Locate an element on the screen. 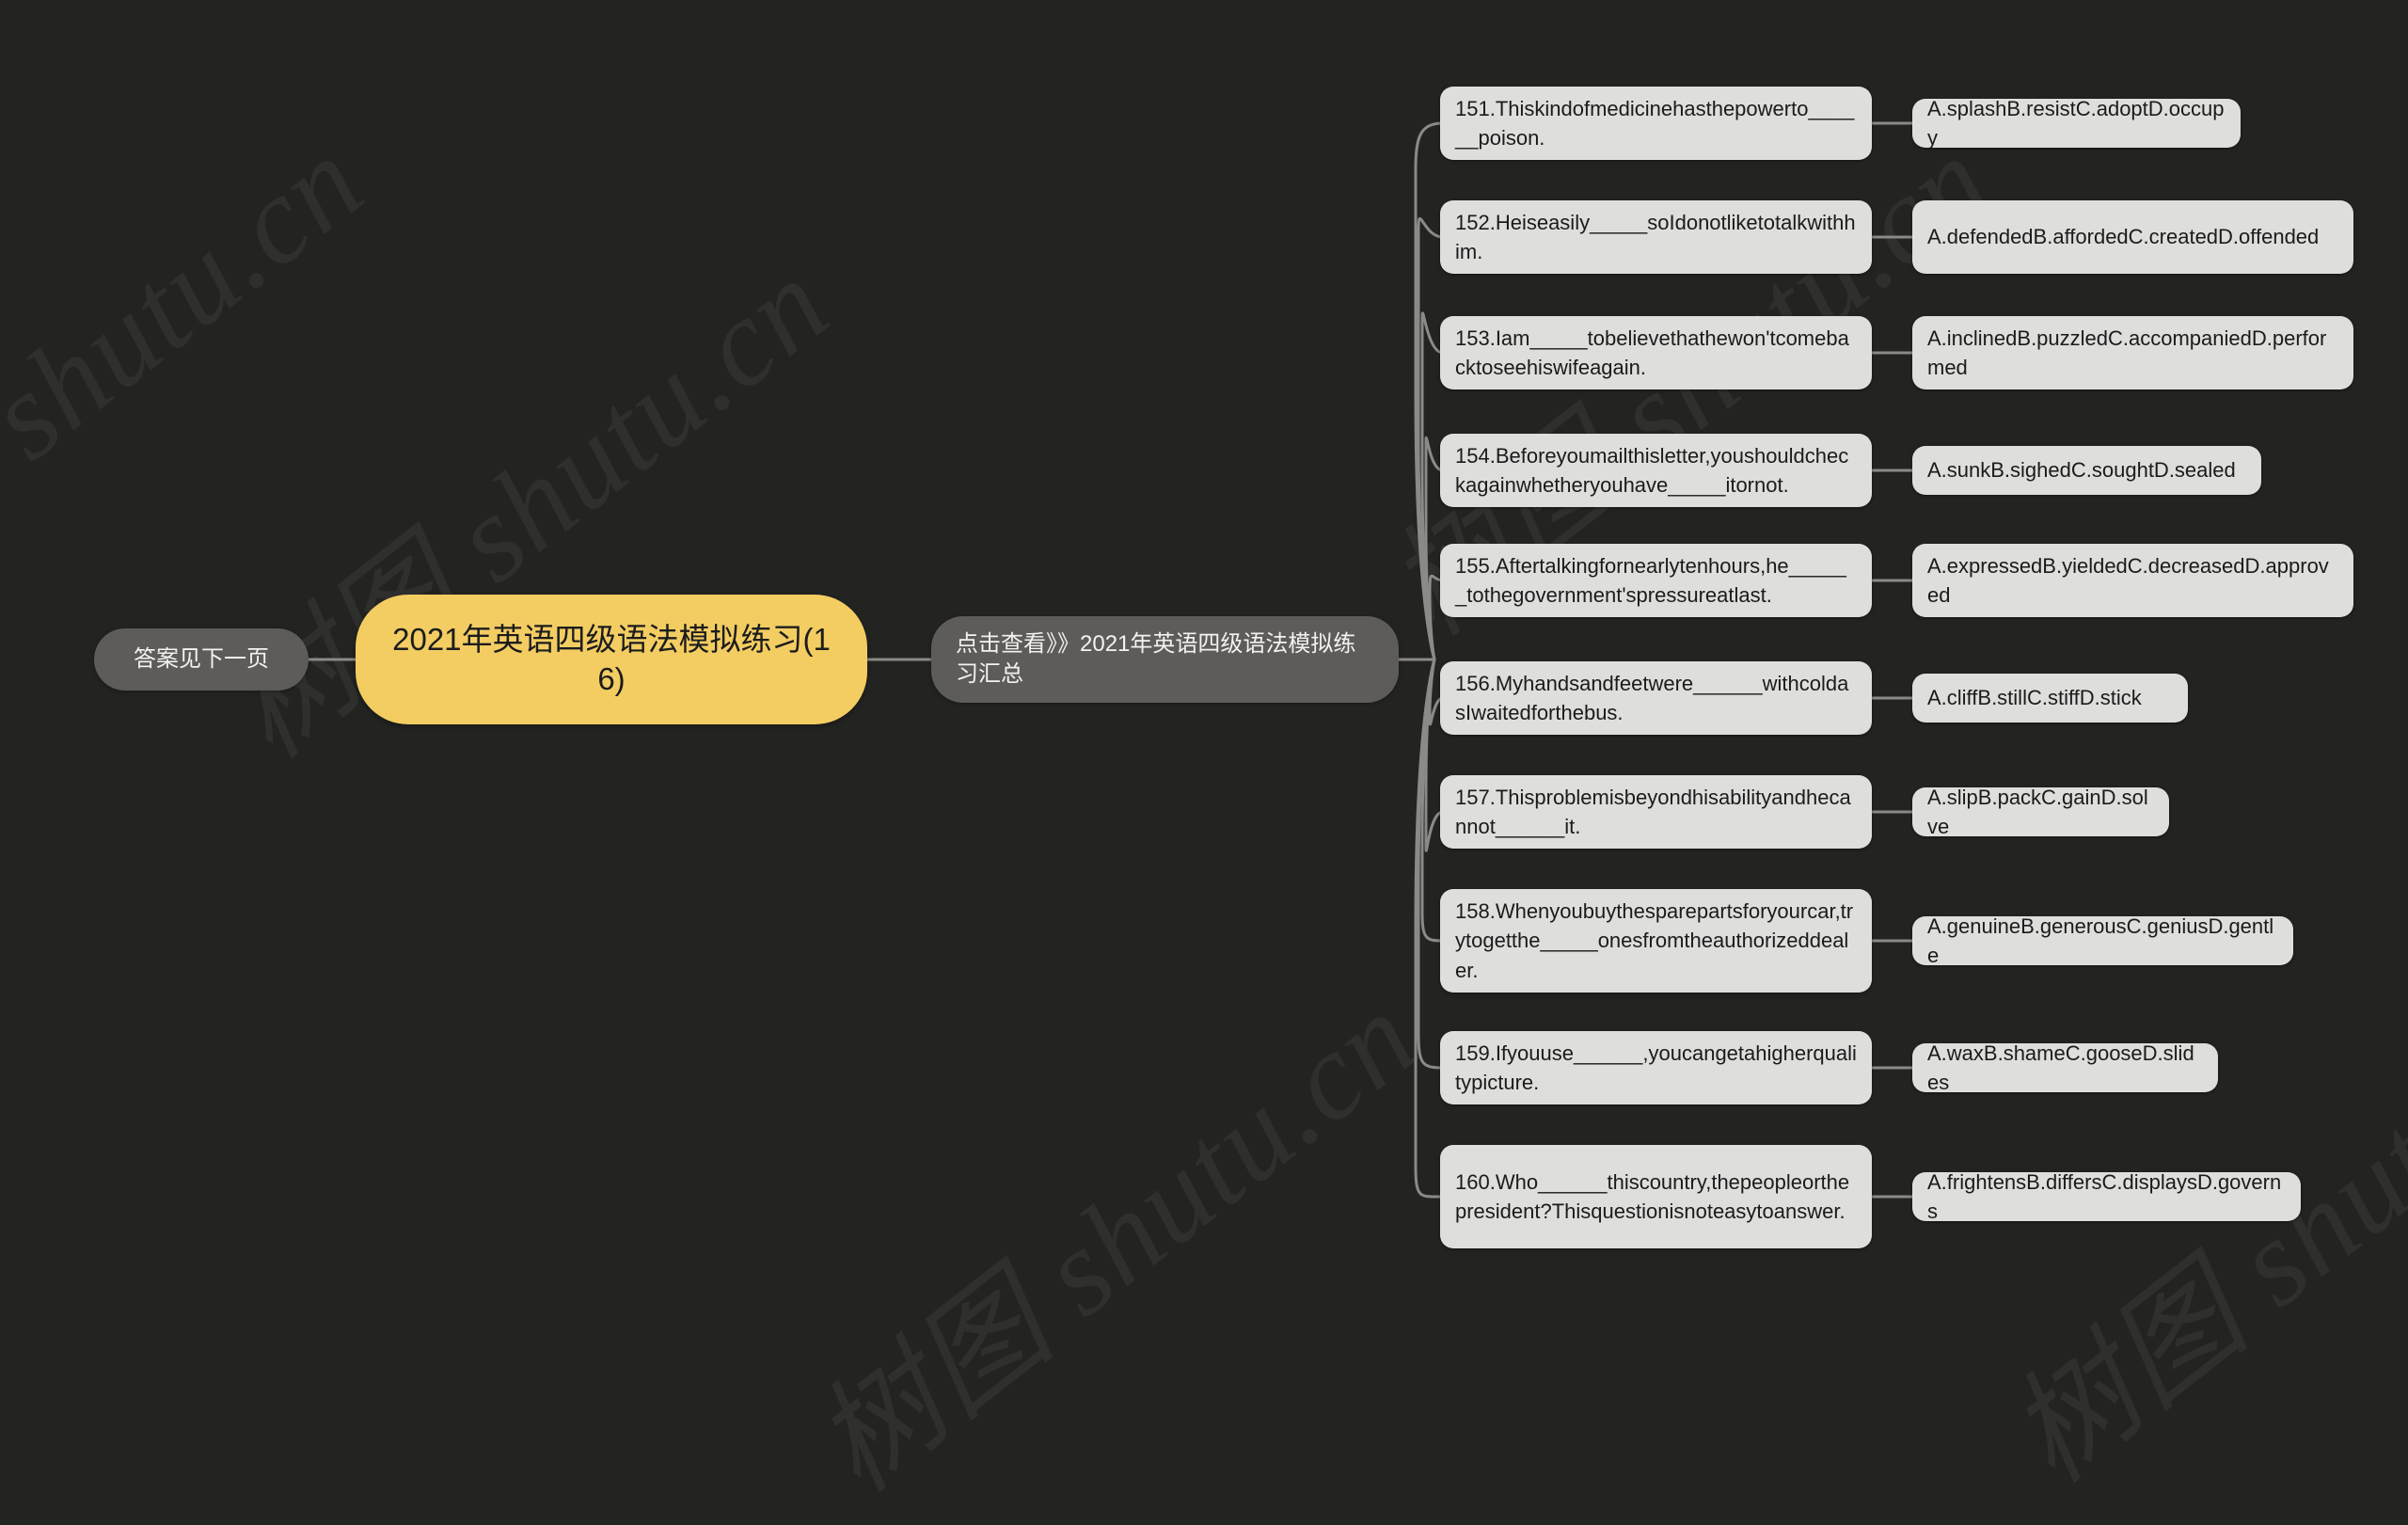  answer-node: A.slipB.packC.gainD.solve is located at coordinates (2041, 812).